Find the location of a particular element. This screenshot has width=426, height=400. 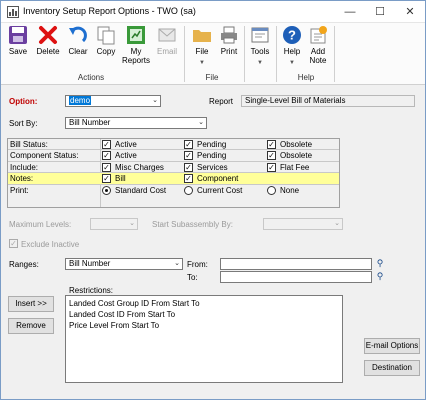

list-item: Landed Cost Group ID From Start To is located at coordinates (134, 303).